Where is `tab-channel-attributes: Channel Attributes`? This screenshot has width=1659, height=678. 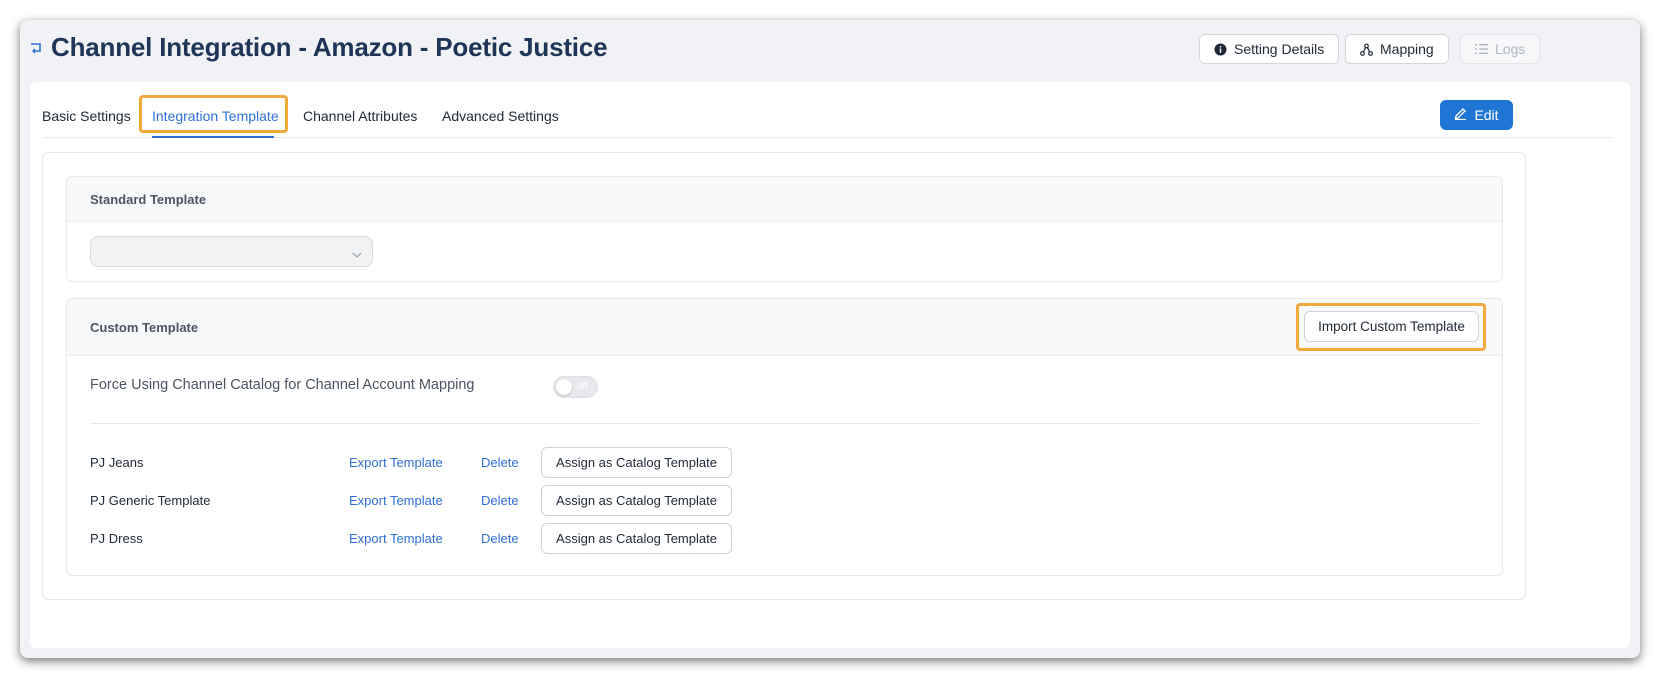 tab-channel-attributes: Channel Attributes is located at coordinates (360, 116).